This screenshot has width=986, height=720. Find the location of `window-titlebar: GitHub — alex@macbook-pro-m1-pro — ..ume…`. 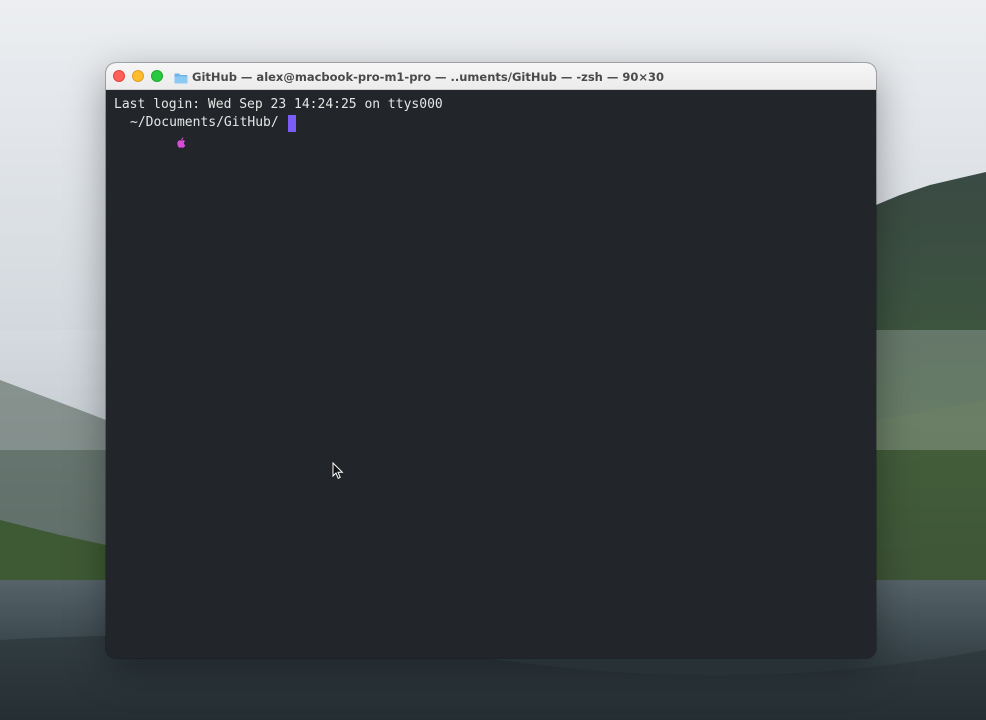

window-titlebar: GitHub — alex@macbook-pro-m1-pro — ..ume… is located at coordinates (491, 76).